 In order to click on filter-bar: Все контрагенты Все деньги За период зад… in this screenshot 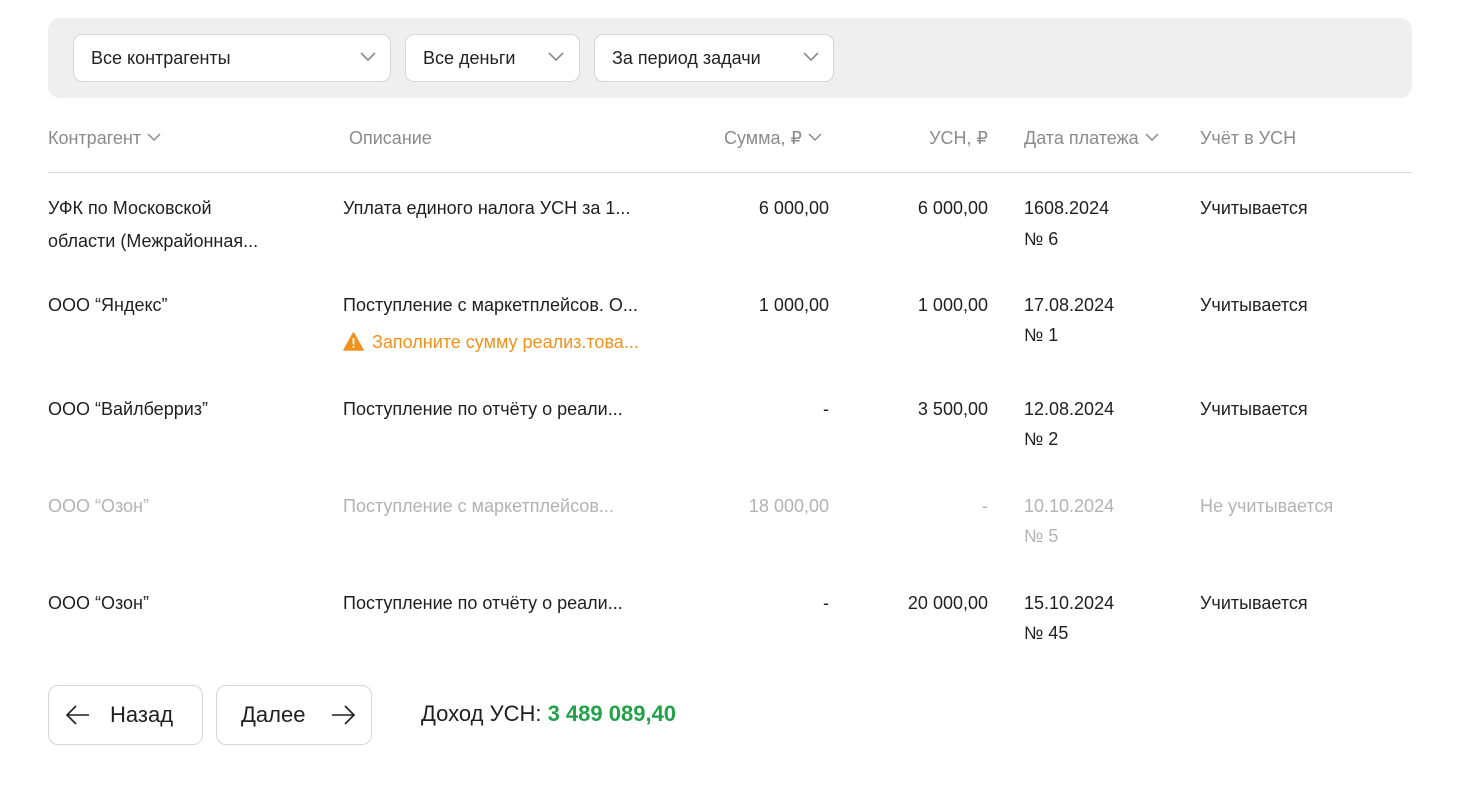, I will do `click(730, 58)`.